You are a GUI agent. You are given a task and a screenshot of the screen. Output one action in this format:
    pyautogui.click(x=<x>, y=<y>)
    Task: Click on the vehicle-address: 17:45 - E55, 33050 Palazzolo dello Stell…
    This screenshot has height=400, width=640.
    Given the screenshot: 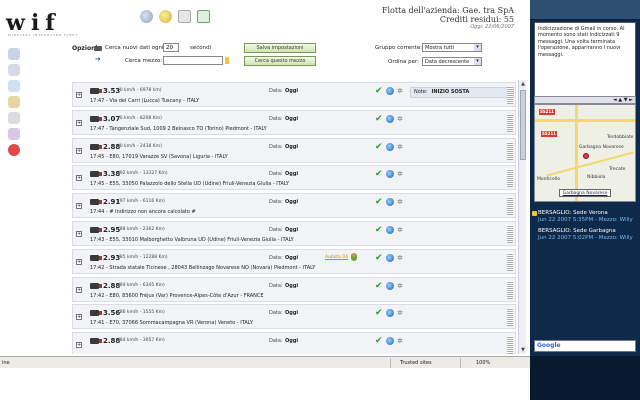 What is the action you would take?
    pyautogui.click(x=190, y=184)
    